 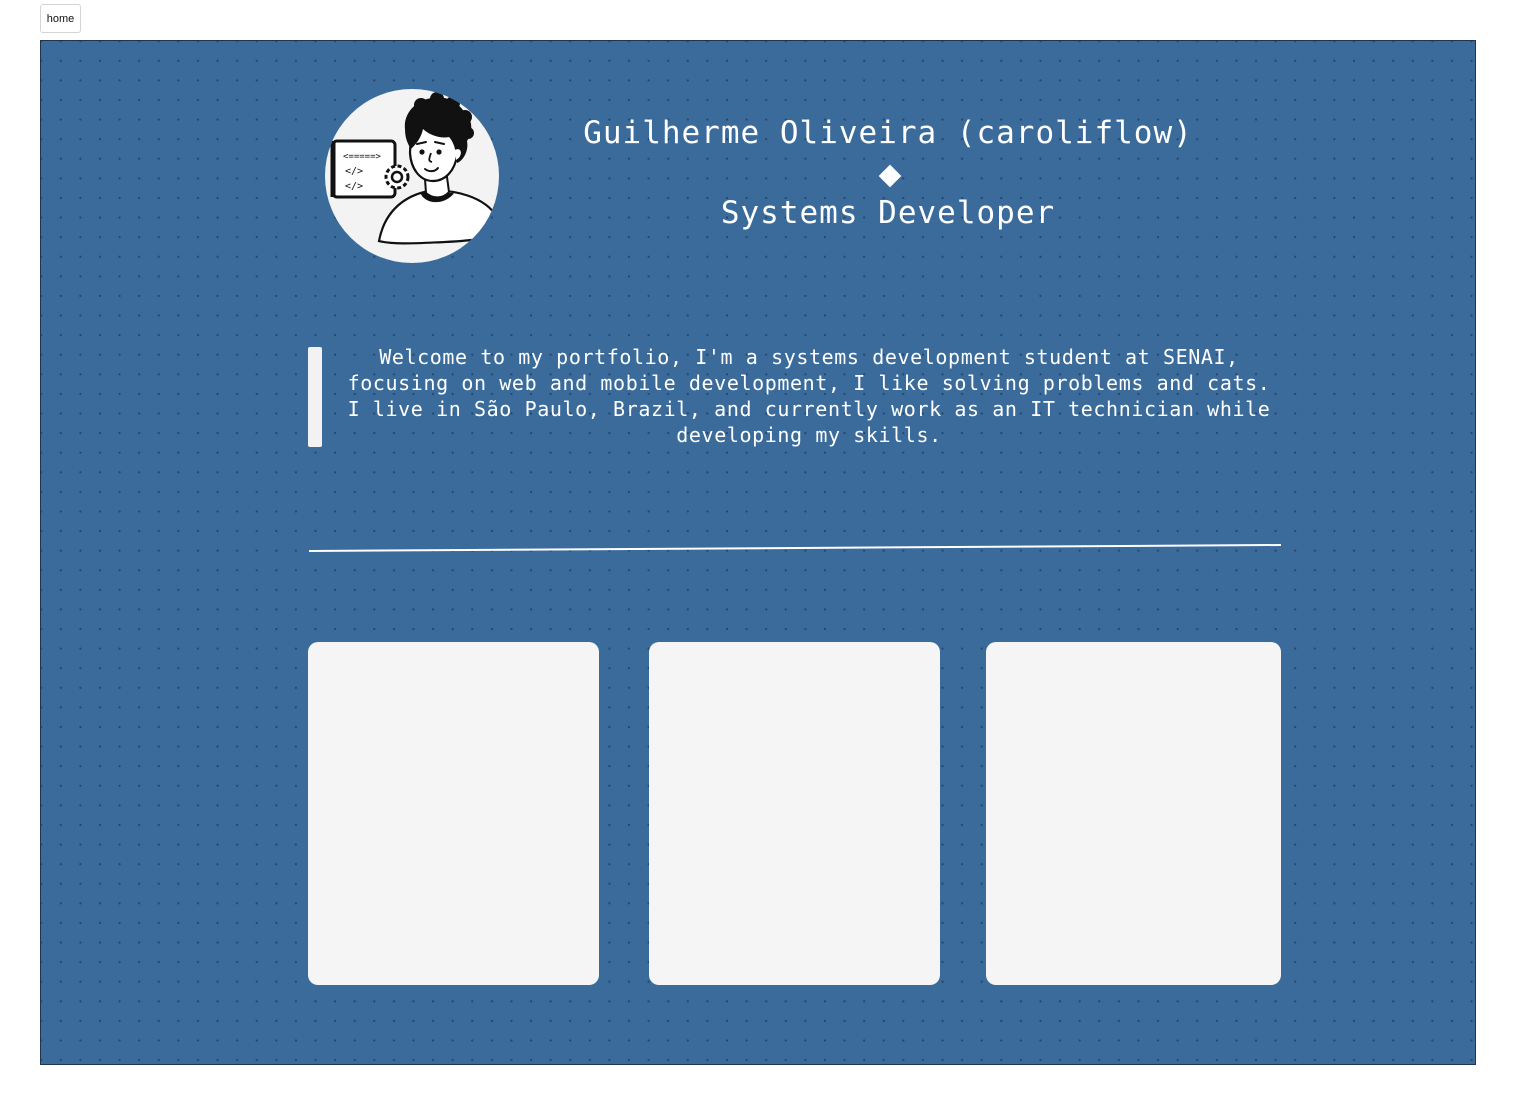 I want to click on page-title: Guilherme Oliveira (caroliflow), so click(x=888, y=133).